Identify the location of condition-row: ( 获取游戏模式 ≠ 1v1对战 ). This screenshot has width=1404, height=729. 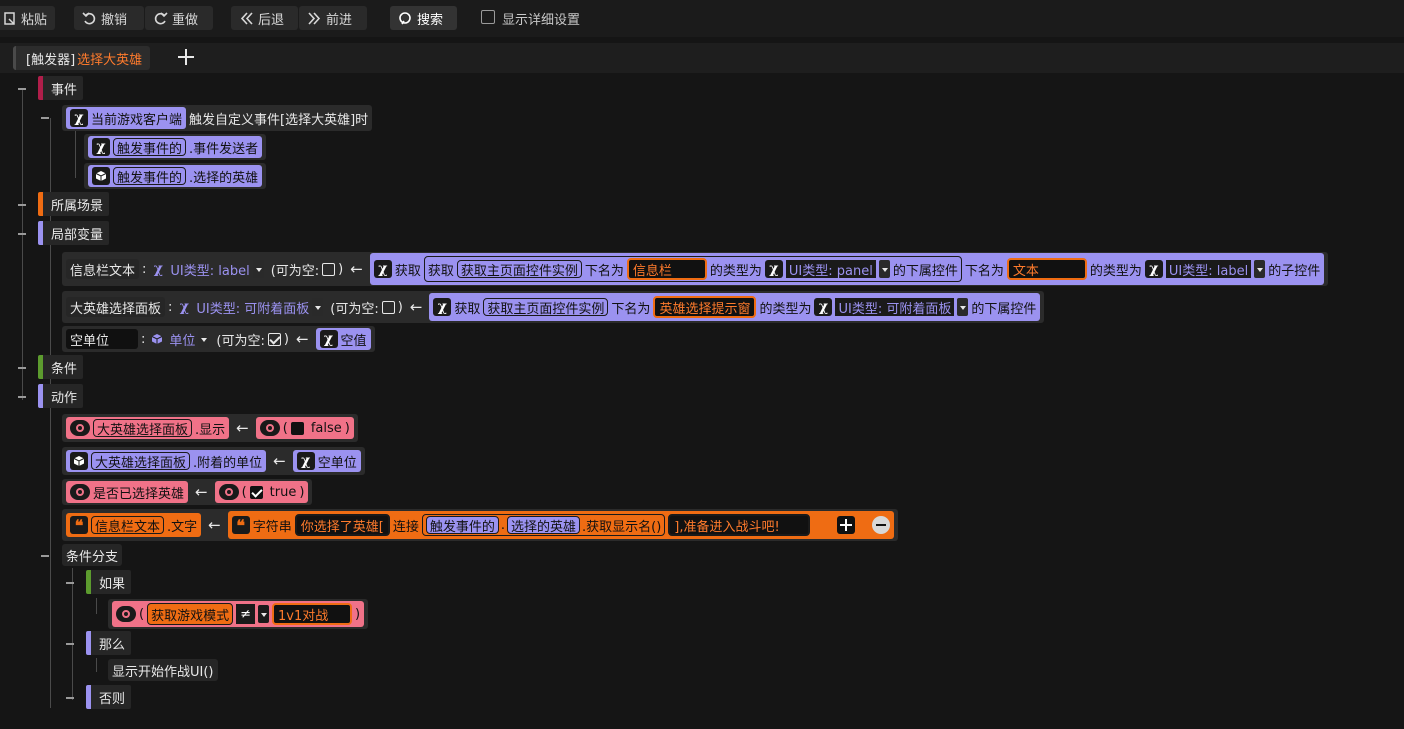
(238, 614).